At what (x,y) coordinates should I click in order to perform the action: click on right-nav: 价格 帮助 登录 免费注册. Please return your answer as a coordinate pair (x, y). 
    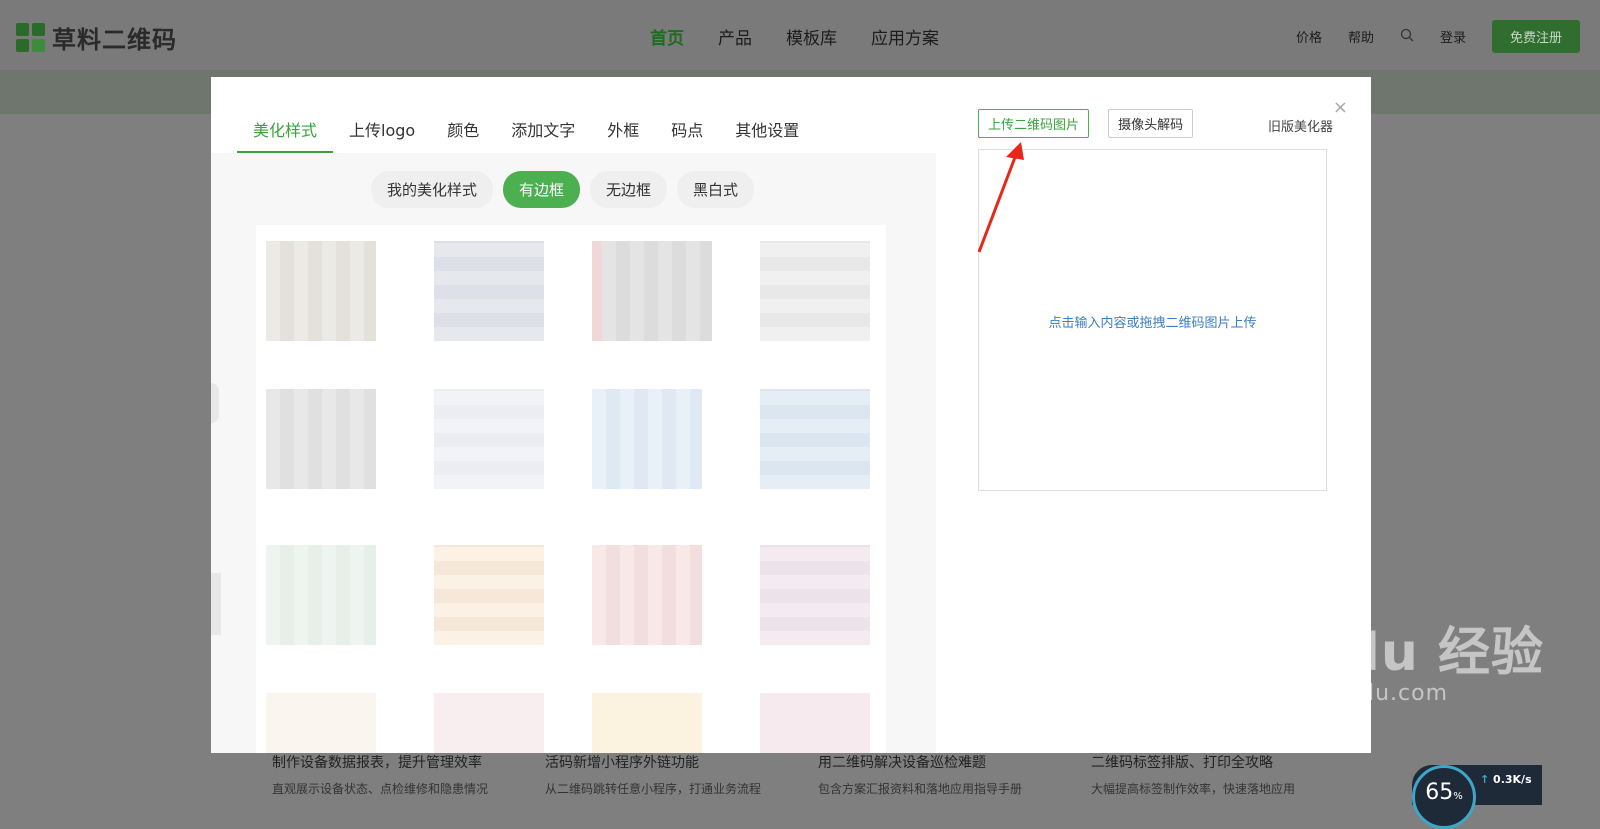
    Looking at the image, I should click on (1438, 36).